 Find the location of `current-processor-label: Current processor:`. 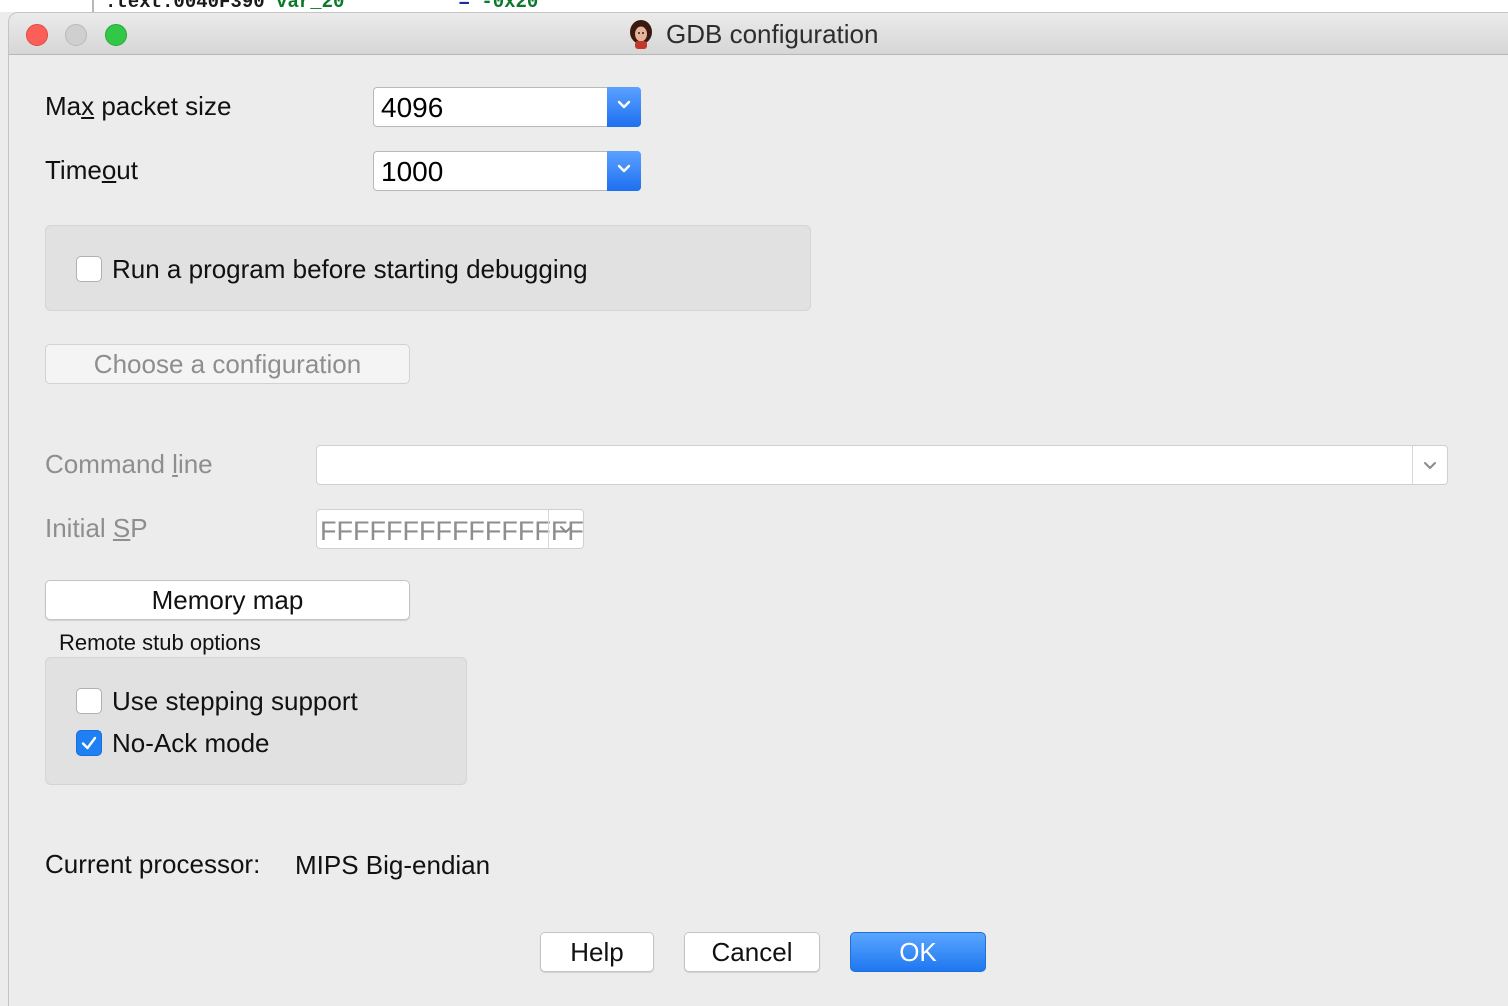

current-processor-label: Current processor: is located at coordinates (153, 864).